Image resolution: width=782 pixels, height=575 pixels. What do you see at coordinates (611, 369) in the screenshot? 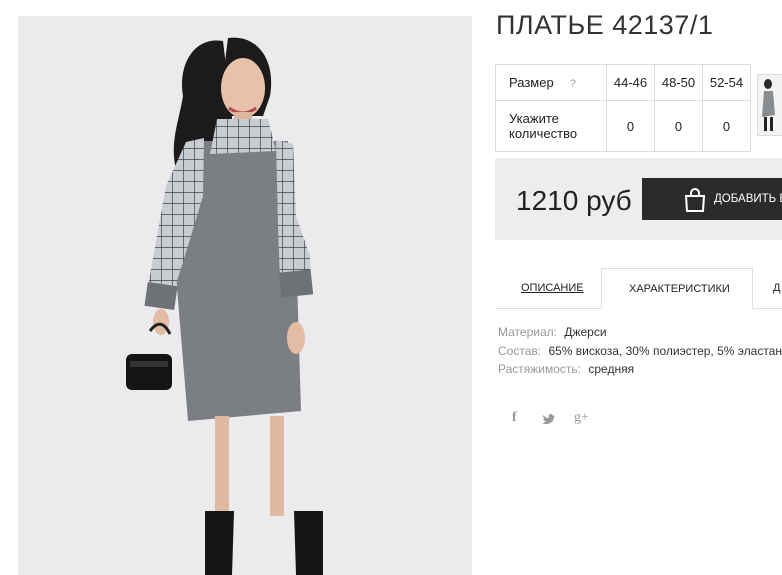
I see `property-value: средняя` at bounding box center [611, 369].